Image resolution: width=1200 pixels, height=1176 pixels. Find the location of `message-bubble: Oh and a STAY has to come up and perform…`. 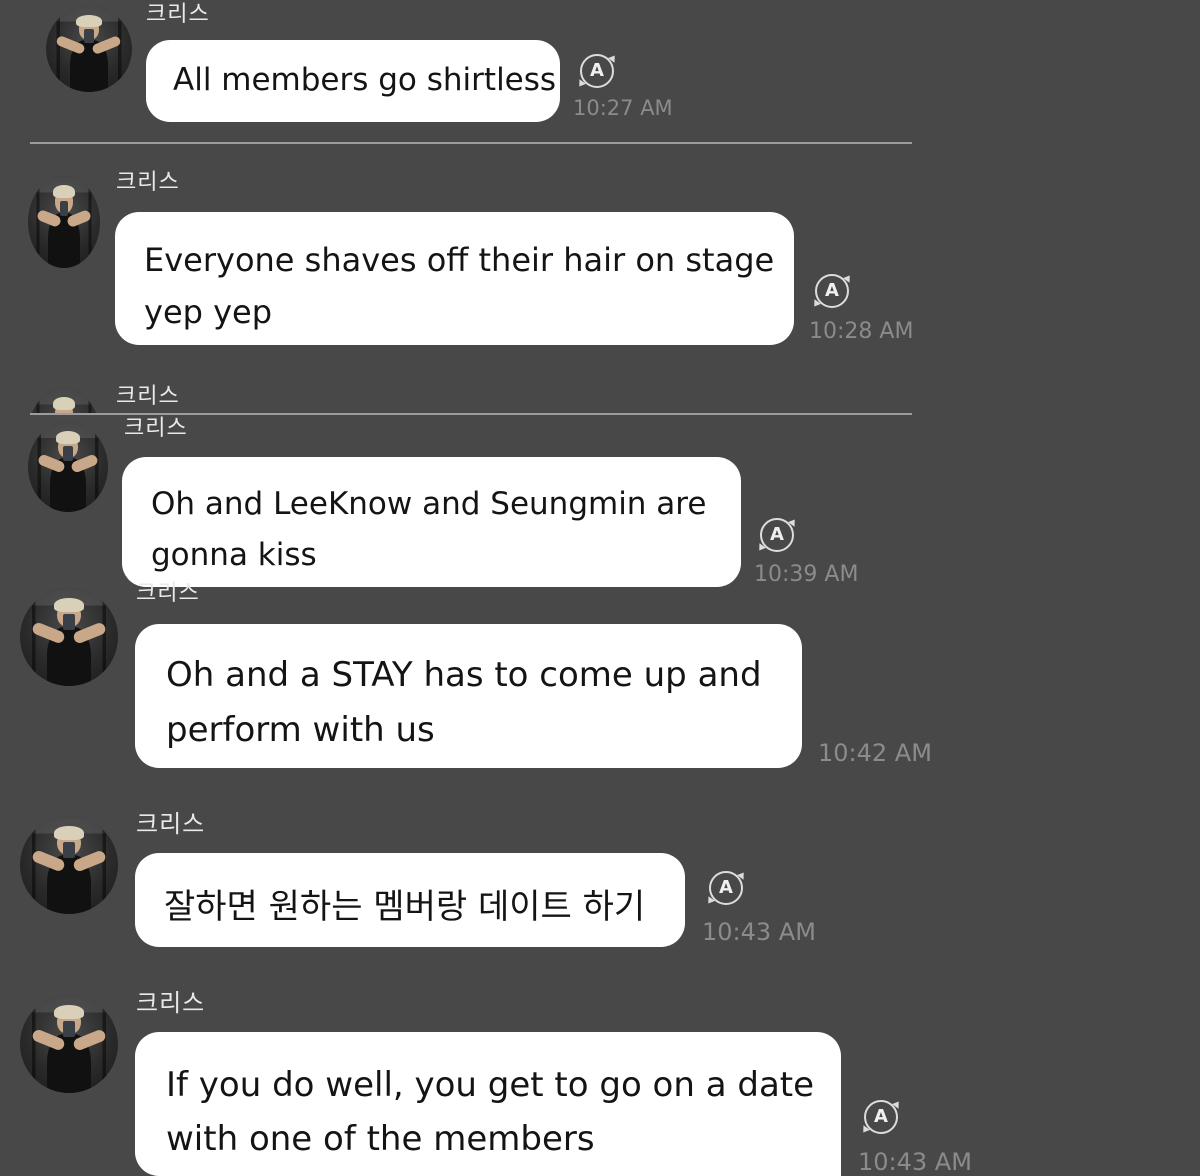

message-bubble: Oh and a STAY has to come up and perform… is located at coordinates (468, 696).